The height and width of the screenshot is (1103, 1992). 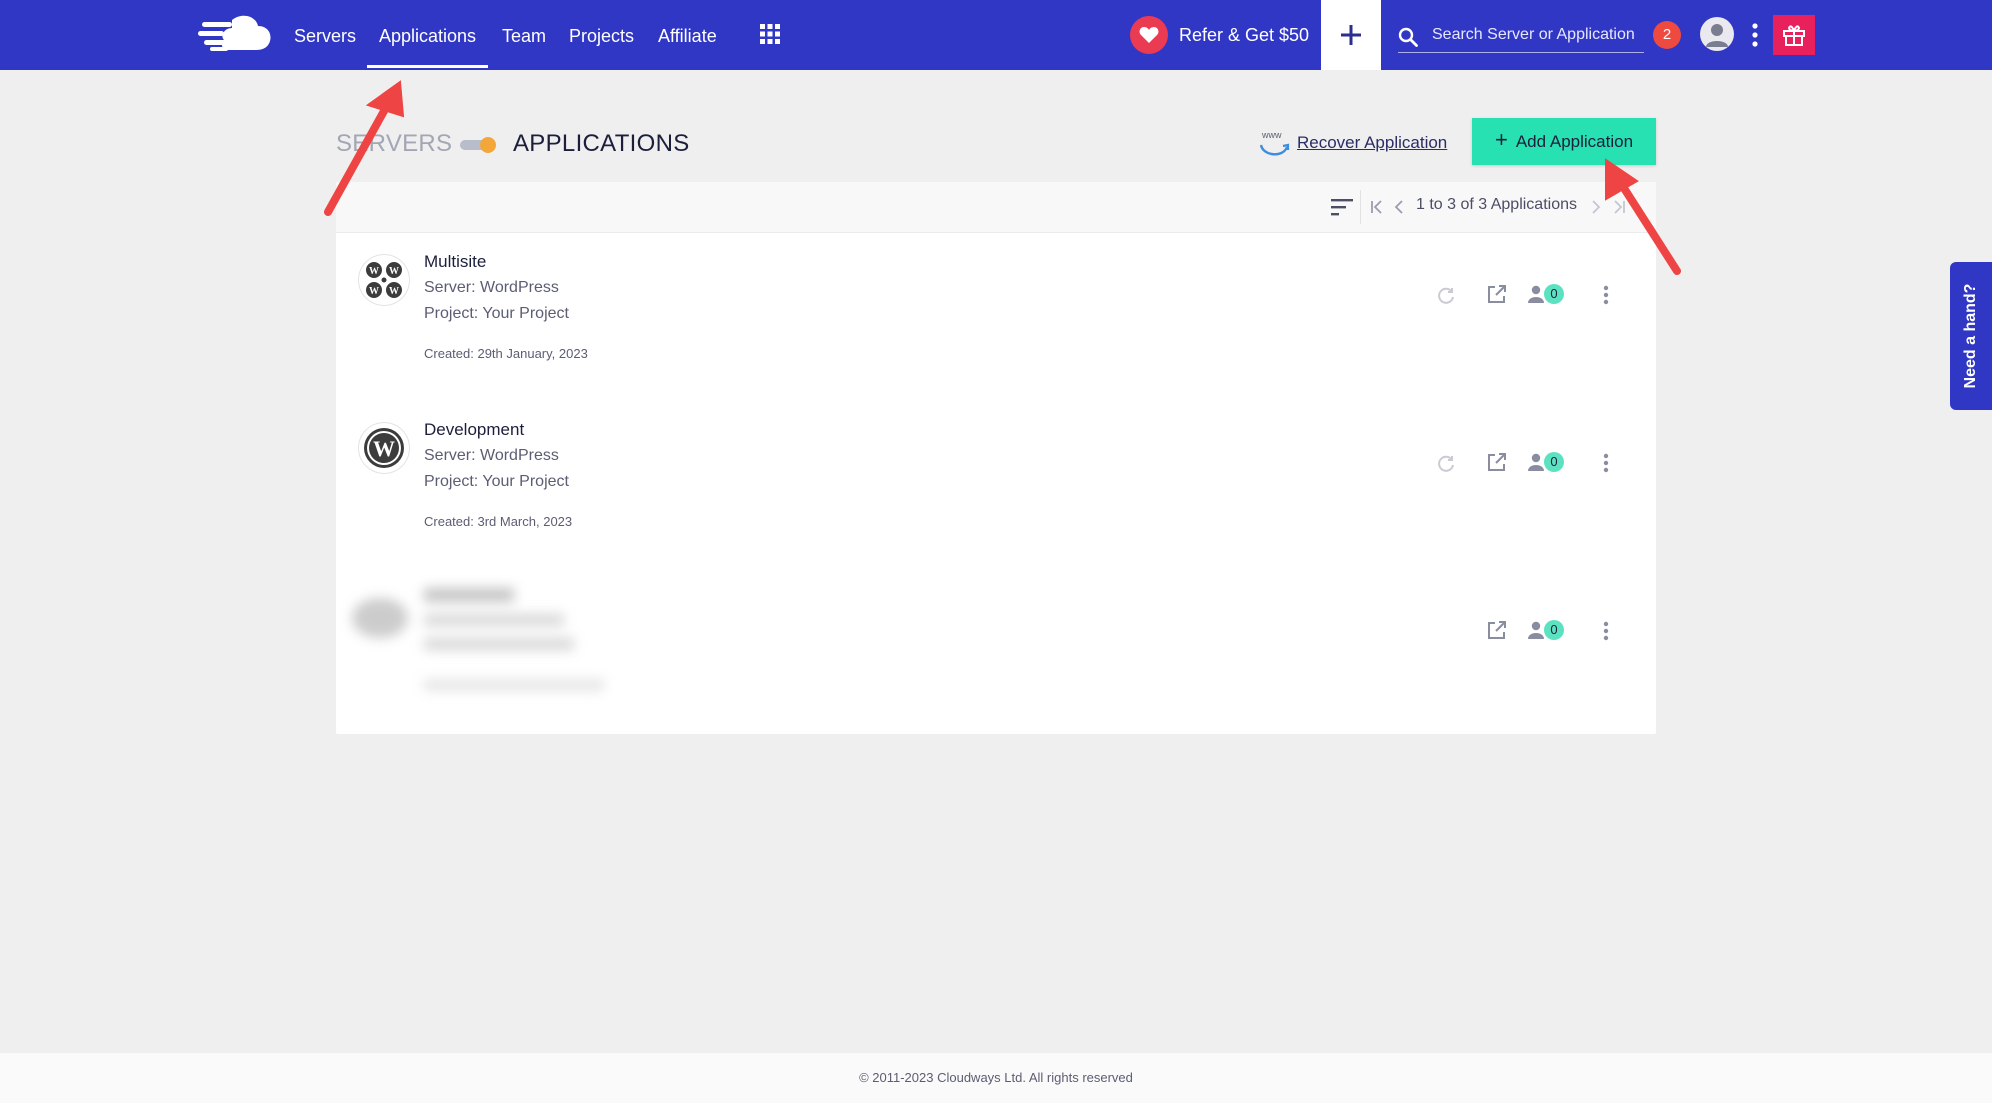 What do you see at coordinates (1377, 207) in the screenshot?
I see `first-page-icon` at bounding box center [1377, 207].